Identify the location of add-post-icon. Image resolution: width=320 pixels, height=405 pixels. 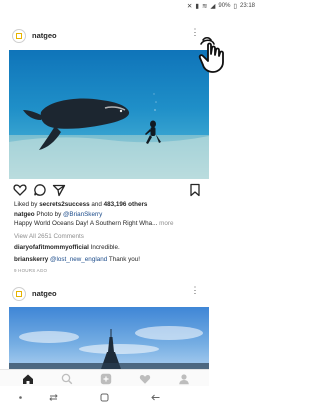
(106, 379).